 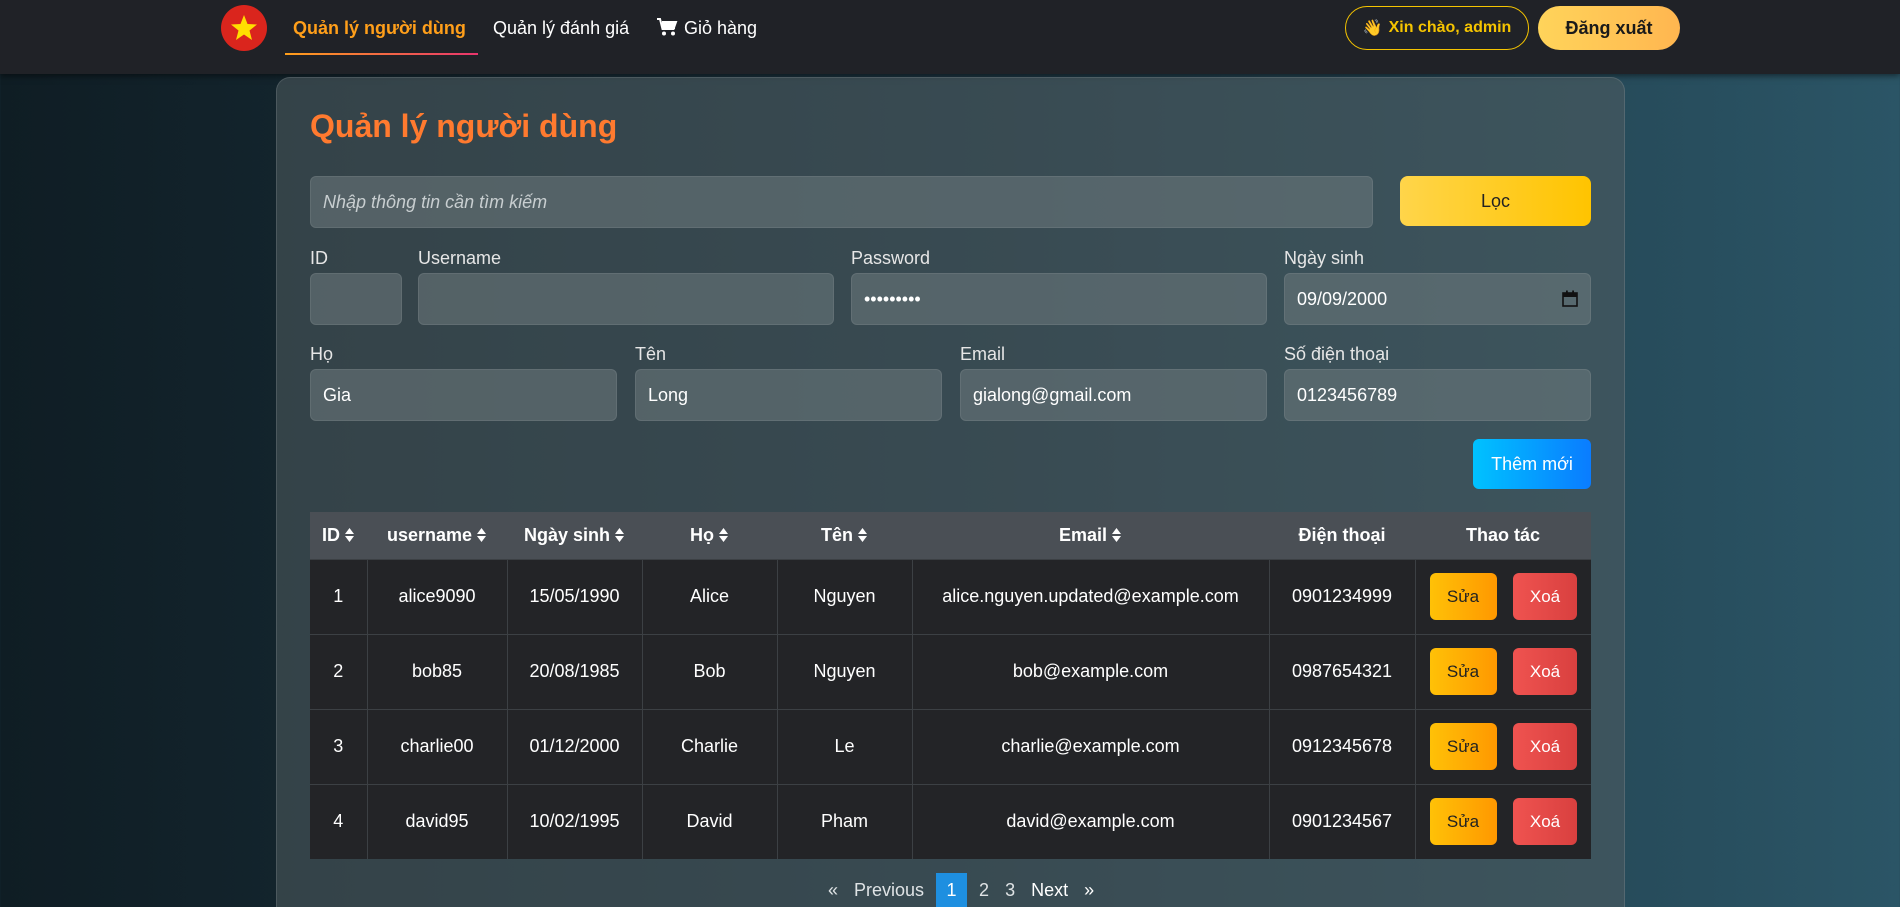 I want to click on header-label: Ngày sinh, so click(x=567, y=534).